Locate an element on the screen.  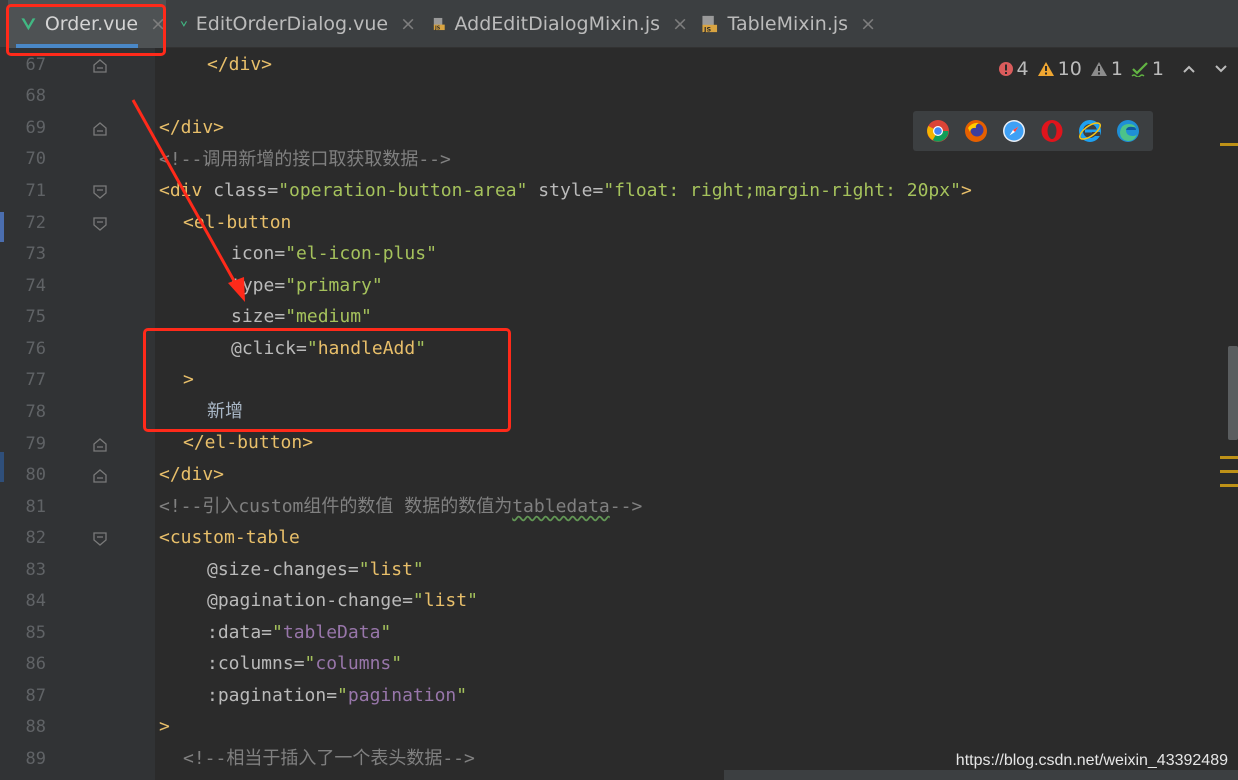
warning-count: 10 is located at coordinates (1059, 69).